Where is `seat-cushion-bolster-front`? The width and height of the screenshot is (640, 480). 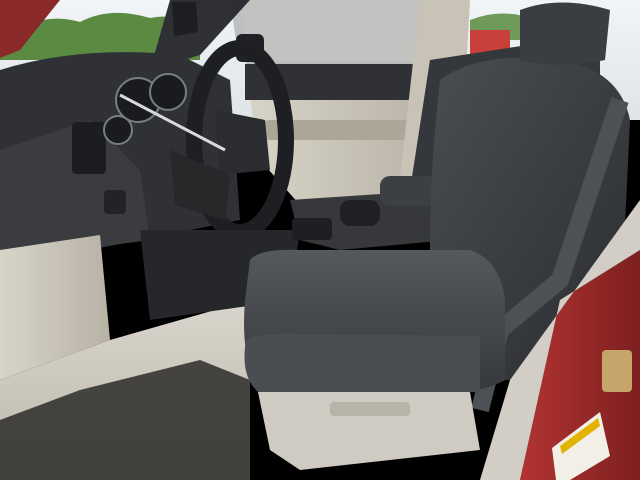
seat-cushion-bolster-front is located at coordinates (362, 362).